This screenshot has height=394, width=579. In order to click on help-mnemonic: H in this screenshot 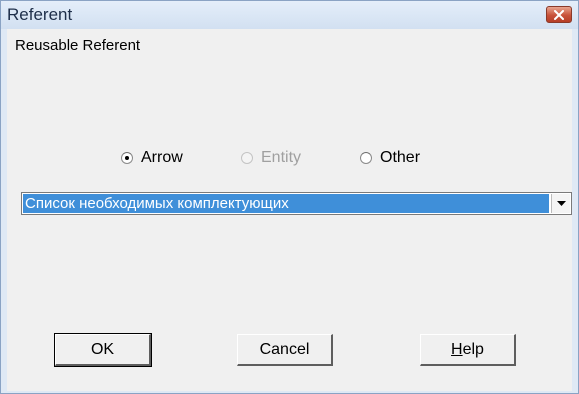, I will do `click(457, 349)`.